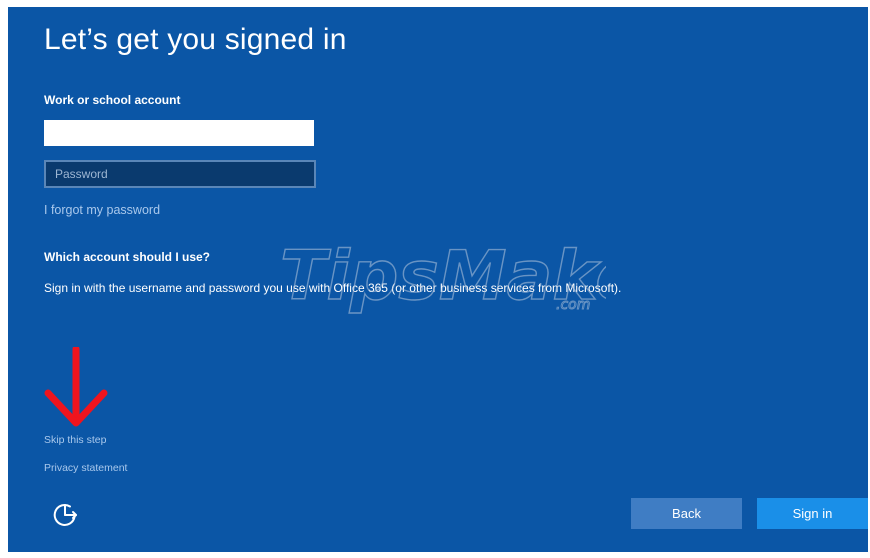 This screenshot has width=870, height=558. Describe the element at coordinates (76, 387) in the screenshot. I see `red-arrow-down-icon` at that location.